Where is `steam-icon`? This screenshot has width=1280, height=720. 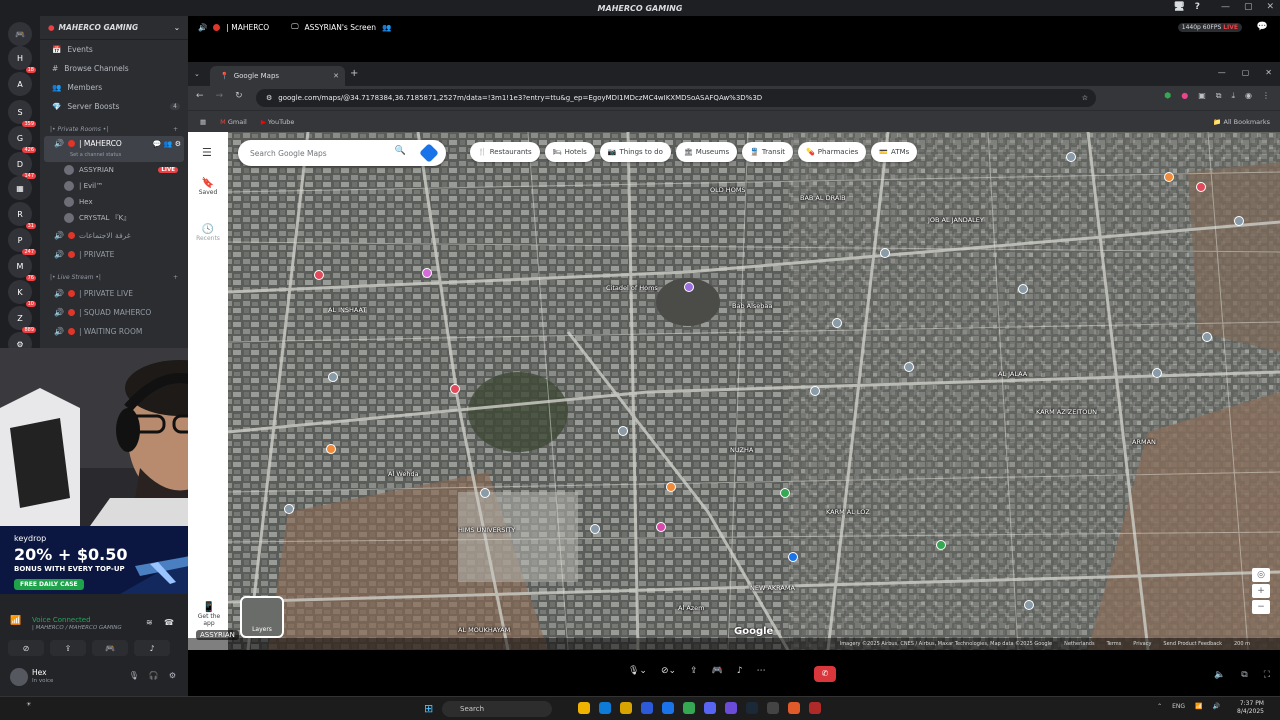
steam-icon is located at coordinates (752, 708).